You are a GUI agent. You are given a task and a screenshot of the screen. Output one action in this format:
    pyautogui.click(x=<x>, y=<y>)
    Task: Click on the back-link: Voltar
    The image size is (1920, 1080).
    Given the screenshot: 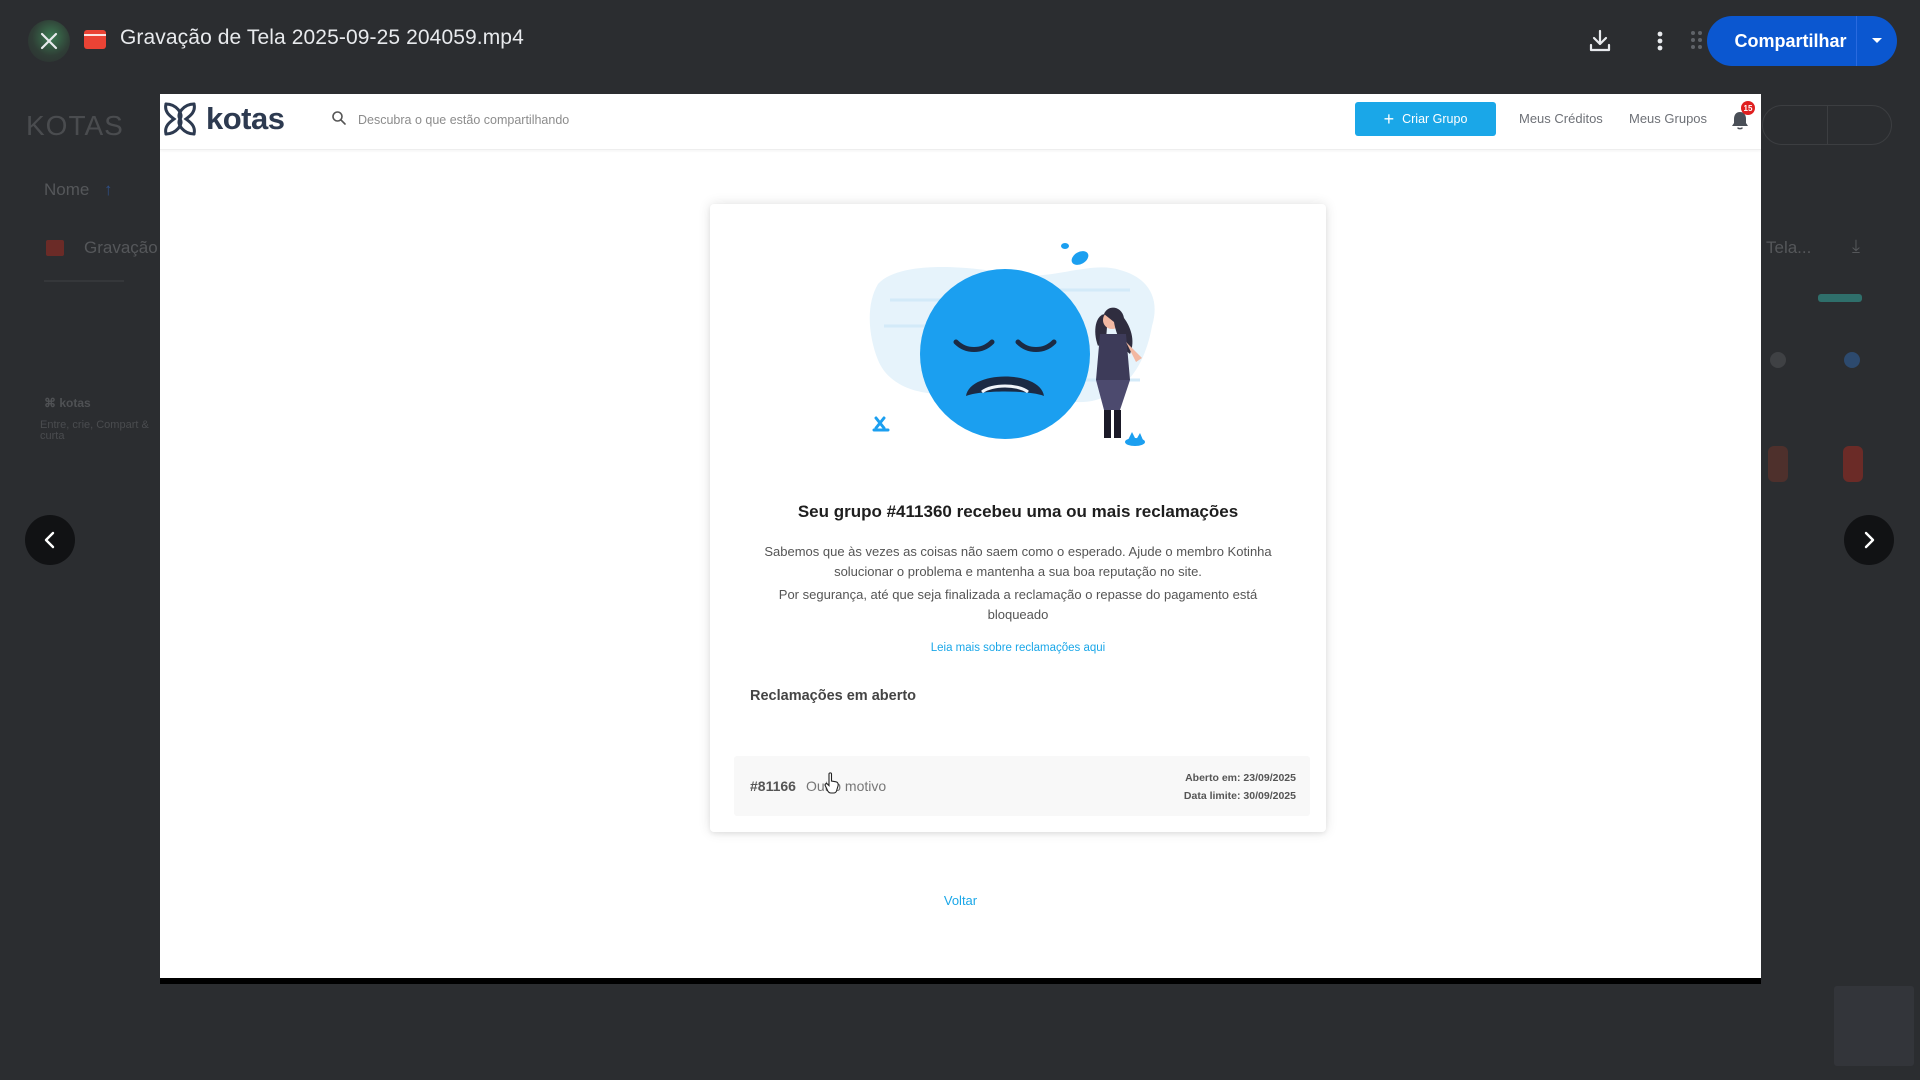 What is the action you would take?
    pyautogui.click(x=960, y=900)
    